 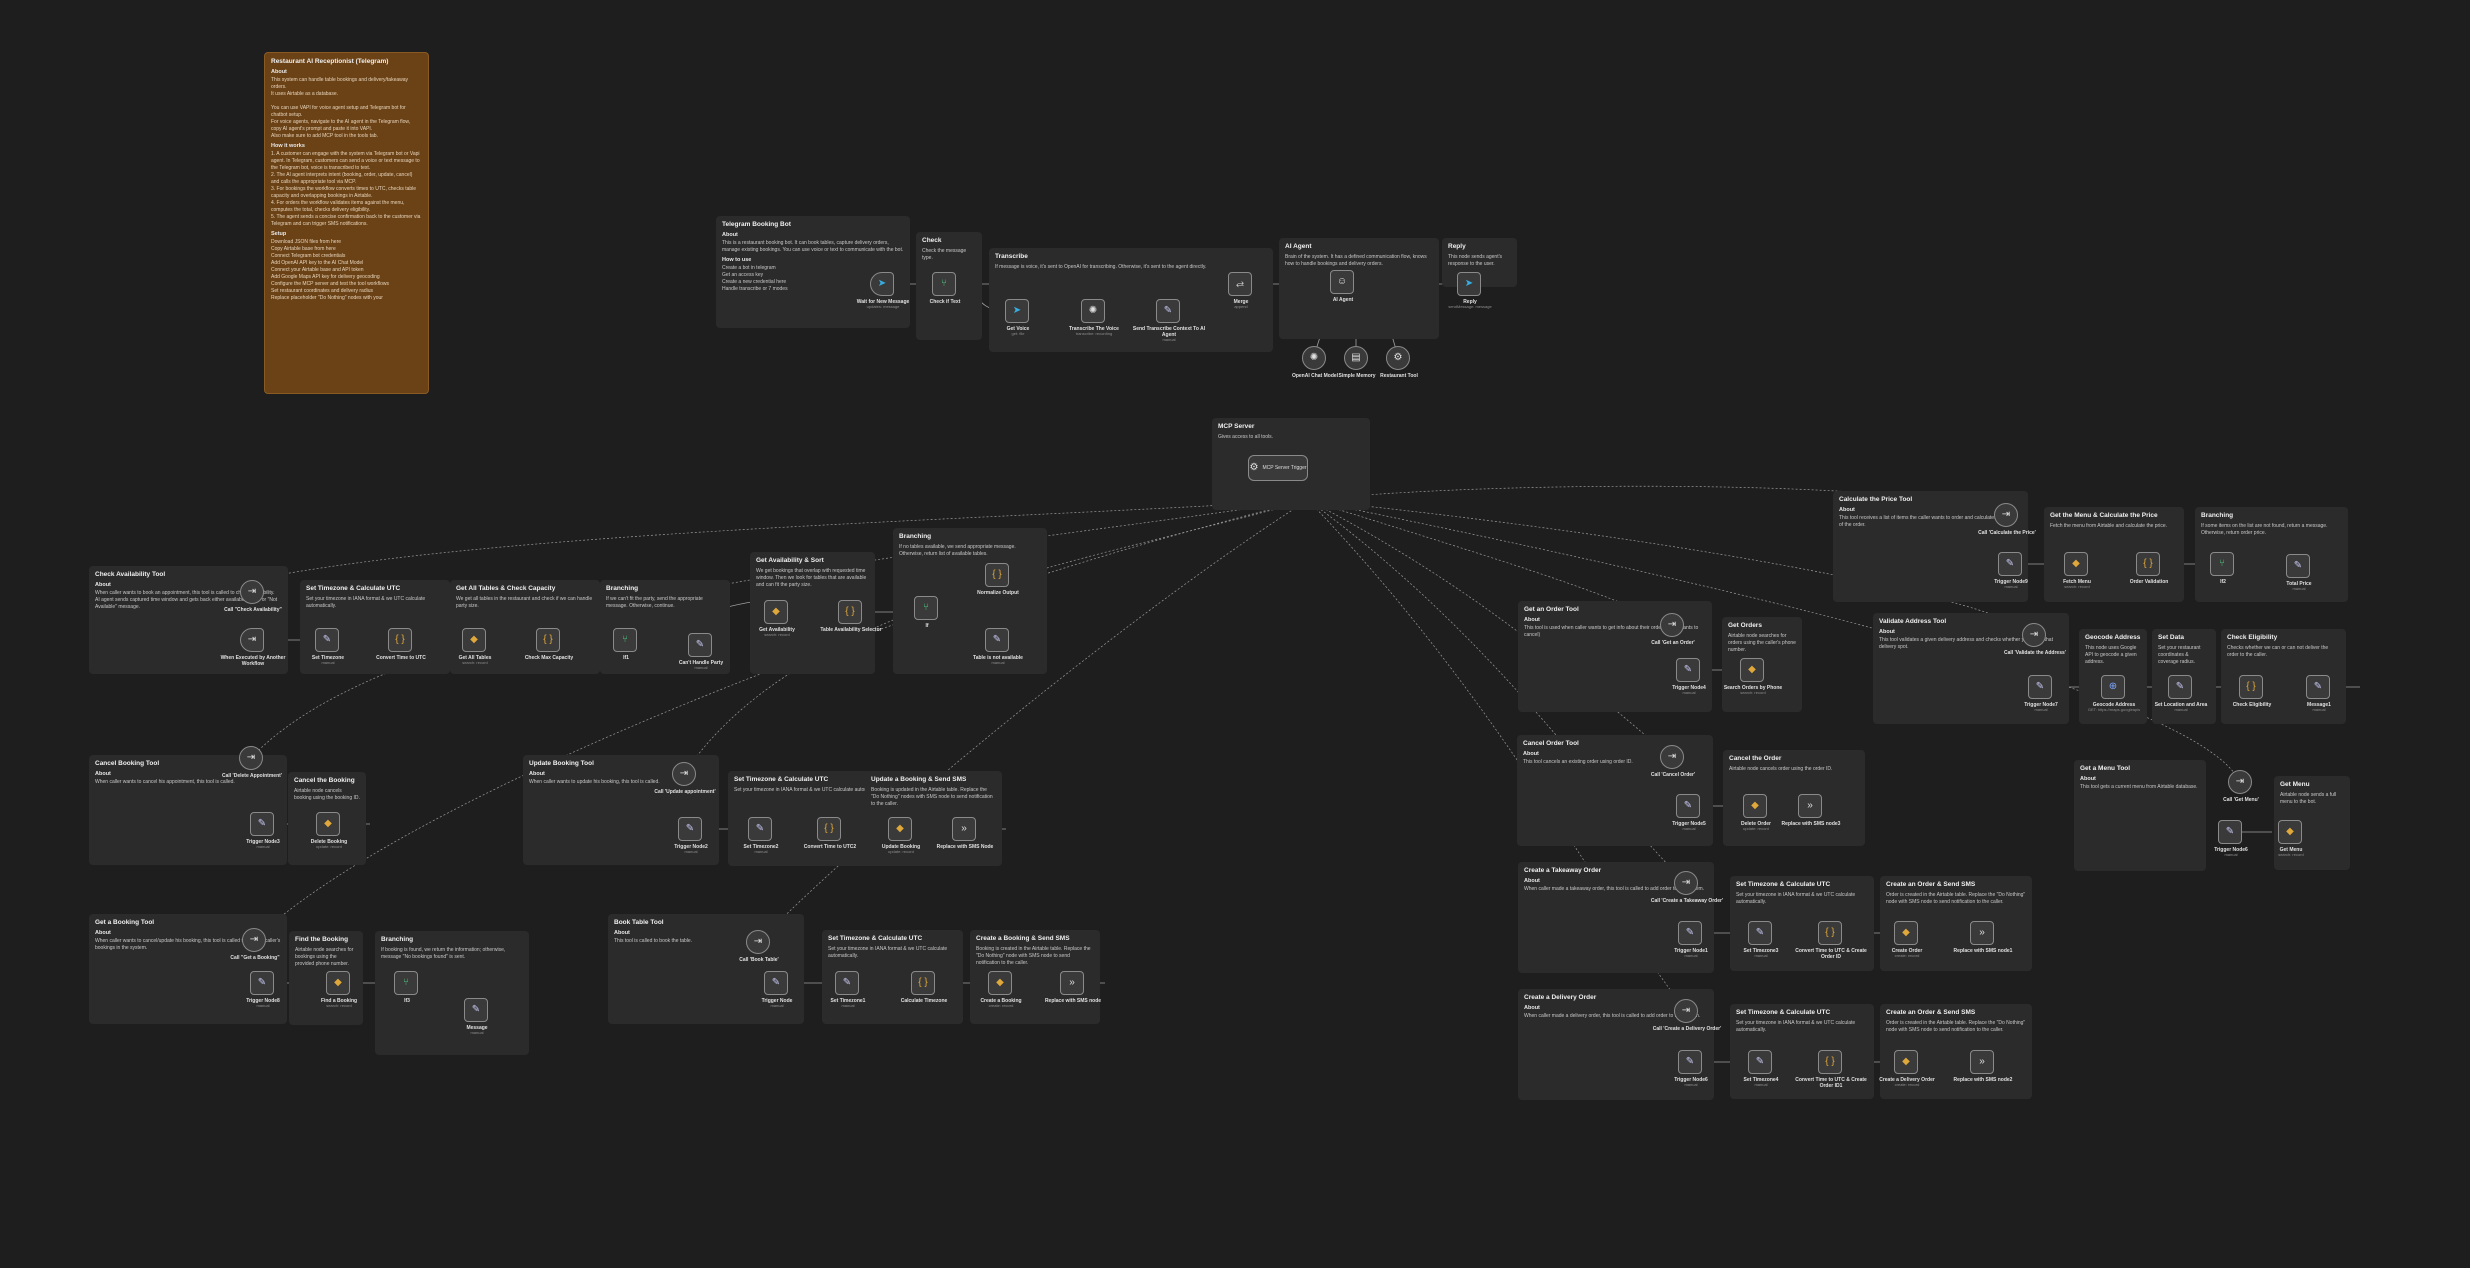 I want to click on workflow-node: { } Order Validation, so click(x=2149, y=568).